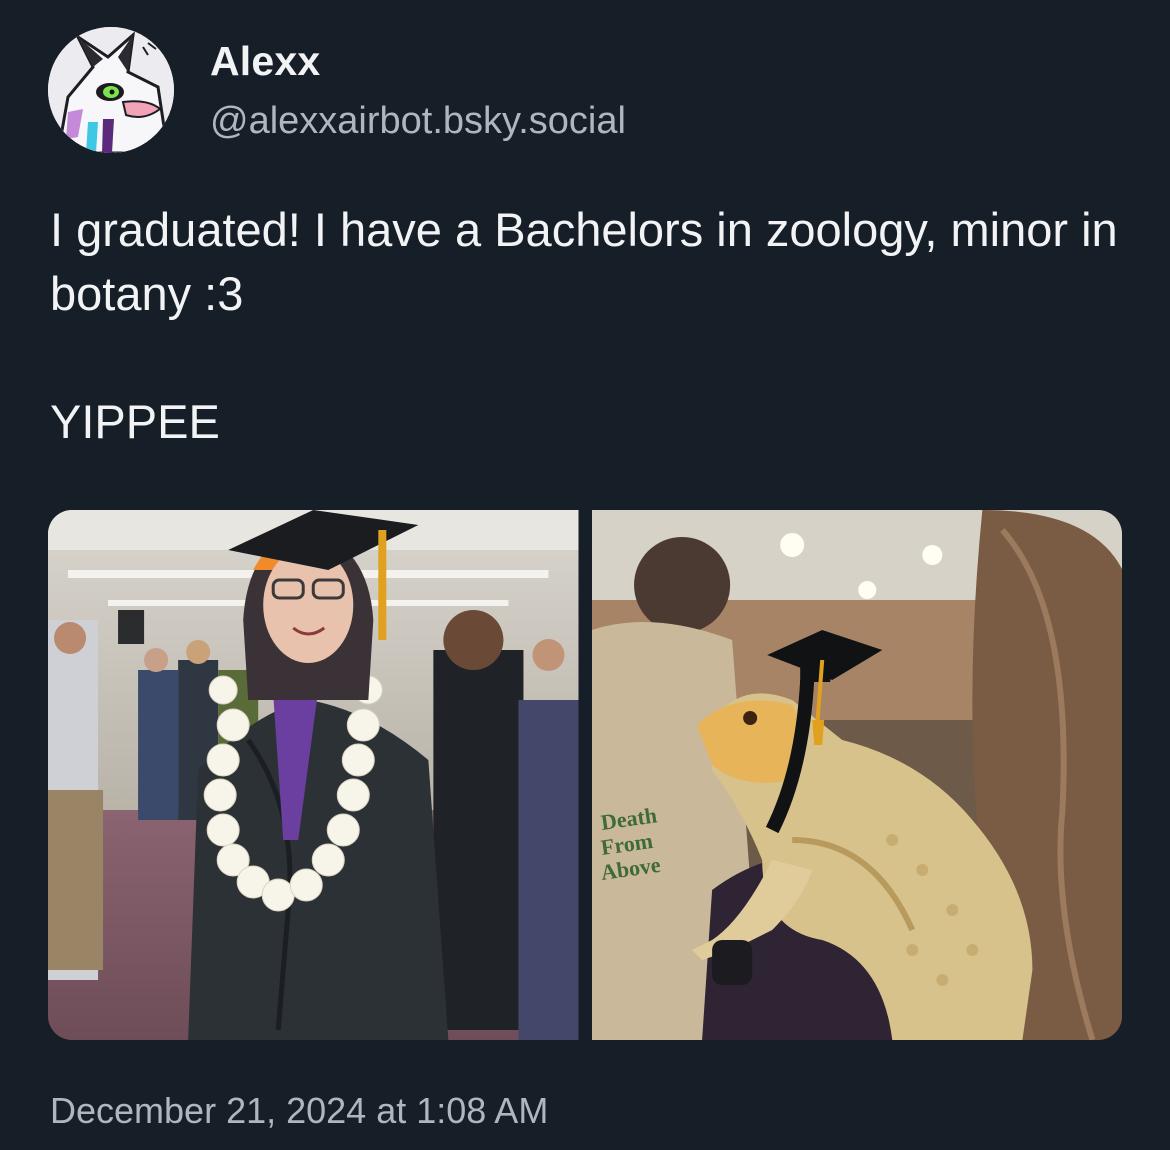 The height and width of the screenshot is (1150, 1170). I want to click on author-display-name: Alexx, so click(265, 61).